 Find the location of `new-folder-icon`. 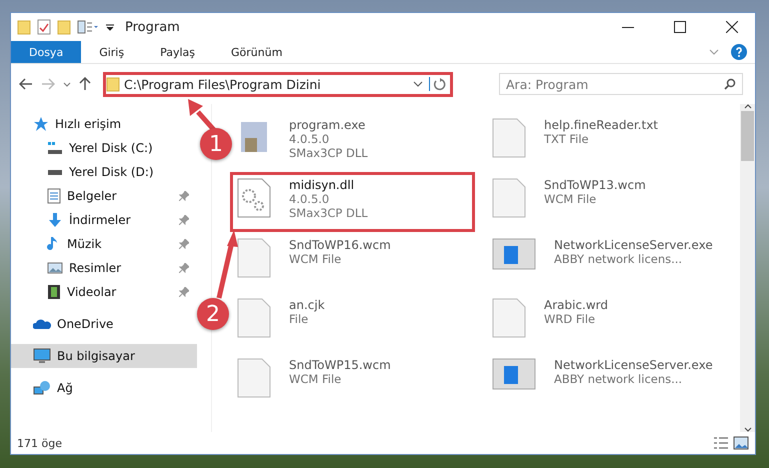

new-folder-icon is located at coordinates (64, 27).